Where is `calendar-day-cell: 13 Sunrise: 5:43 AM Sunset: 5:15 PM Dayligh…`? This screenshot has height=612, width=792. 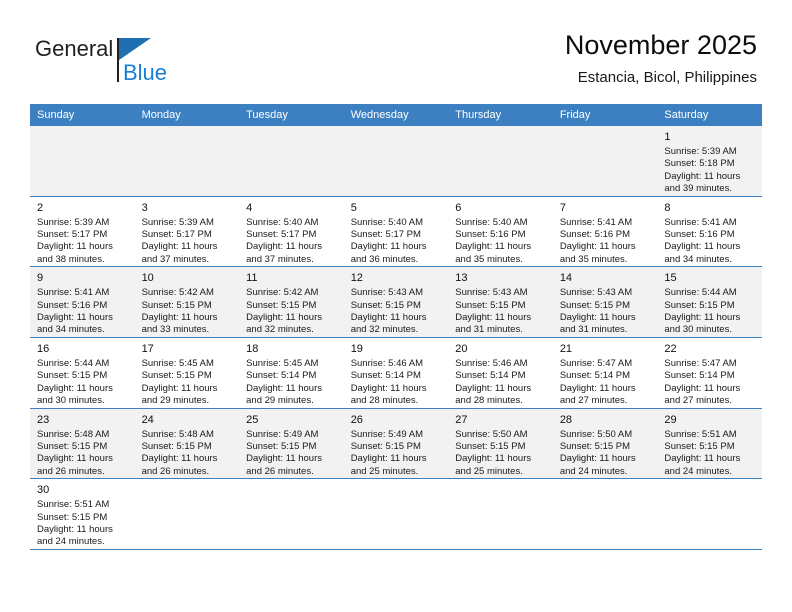
calendar-day-cell: 13 Sunrise: 5:43 AM Sunset: 5:15 PM Dayligh… is located at coordinates (500, 302).